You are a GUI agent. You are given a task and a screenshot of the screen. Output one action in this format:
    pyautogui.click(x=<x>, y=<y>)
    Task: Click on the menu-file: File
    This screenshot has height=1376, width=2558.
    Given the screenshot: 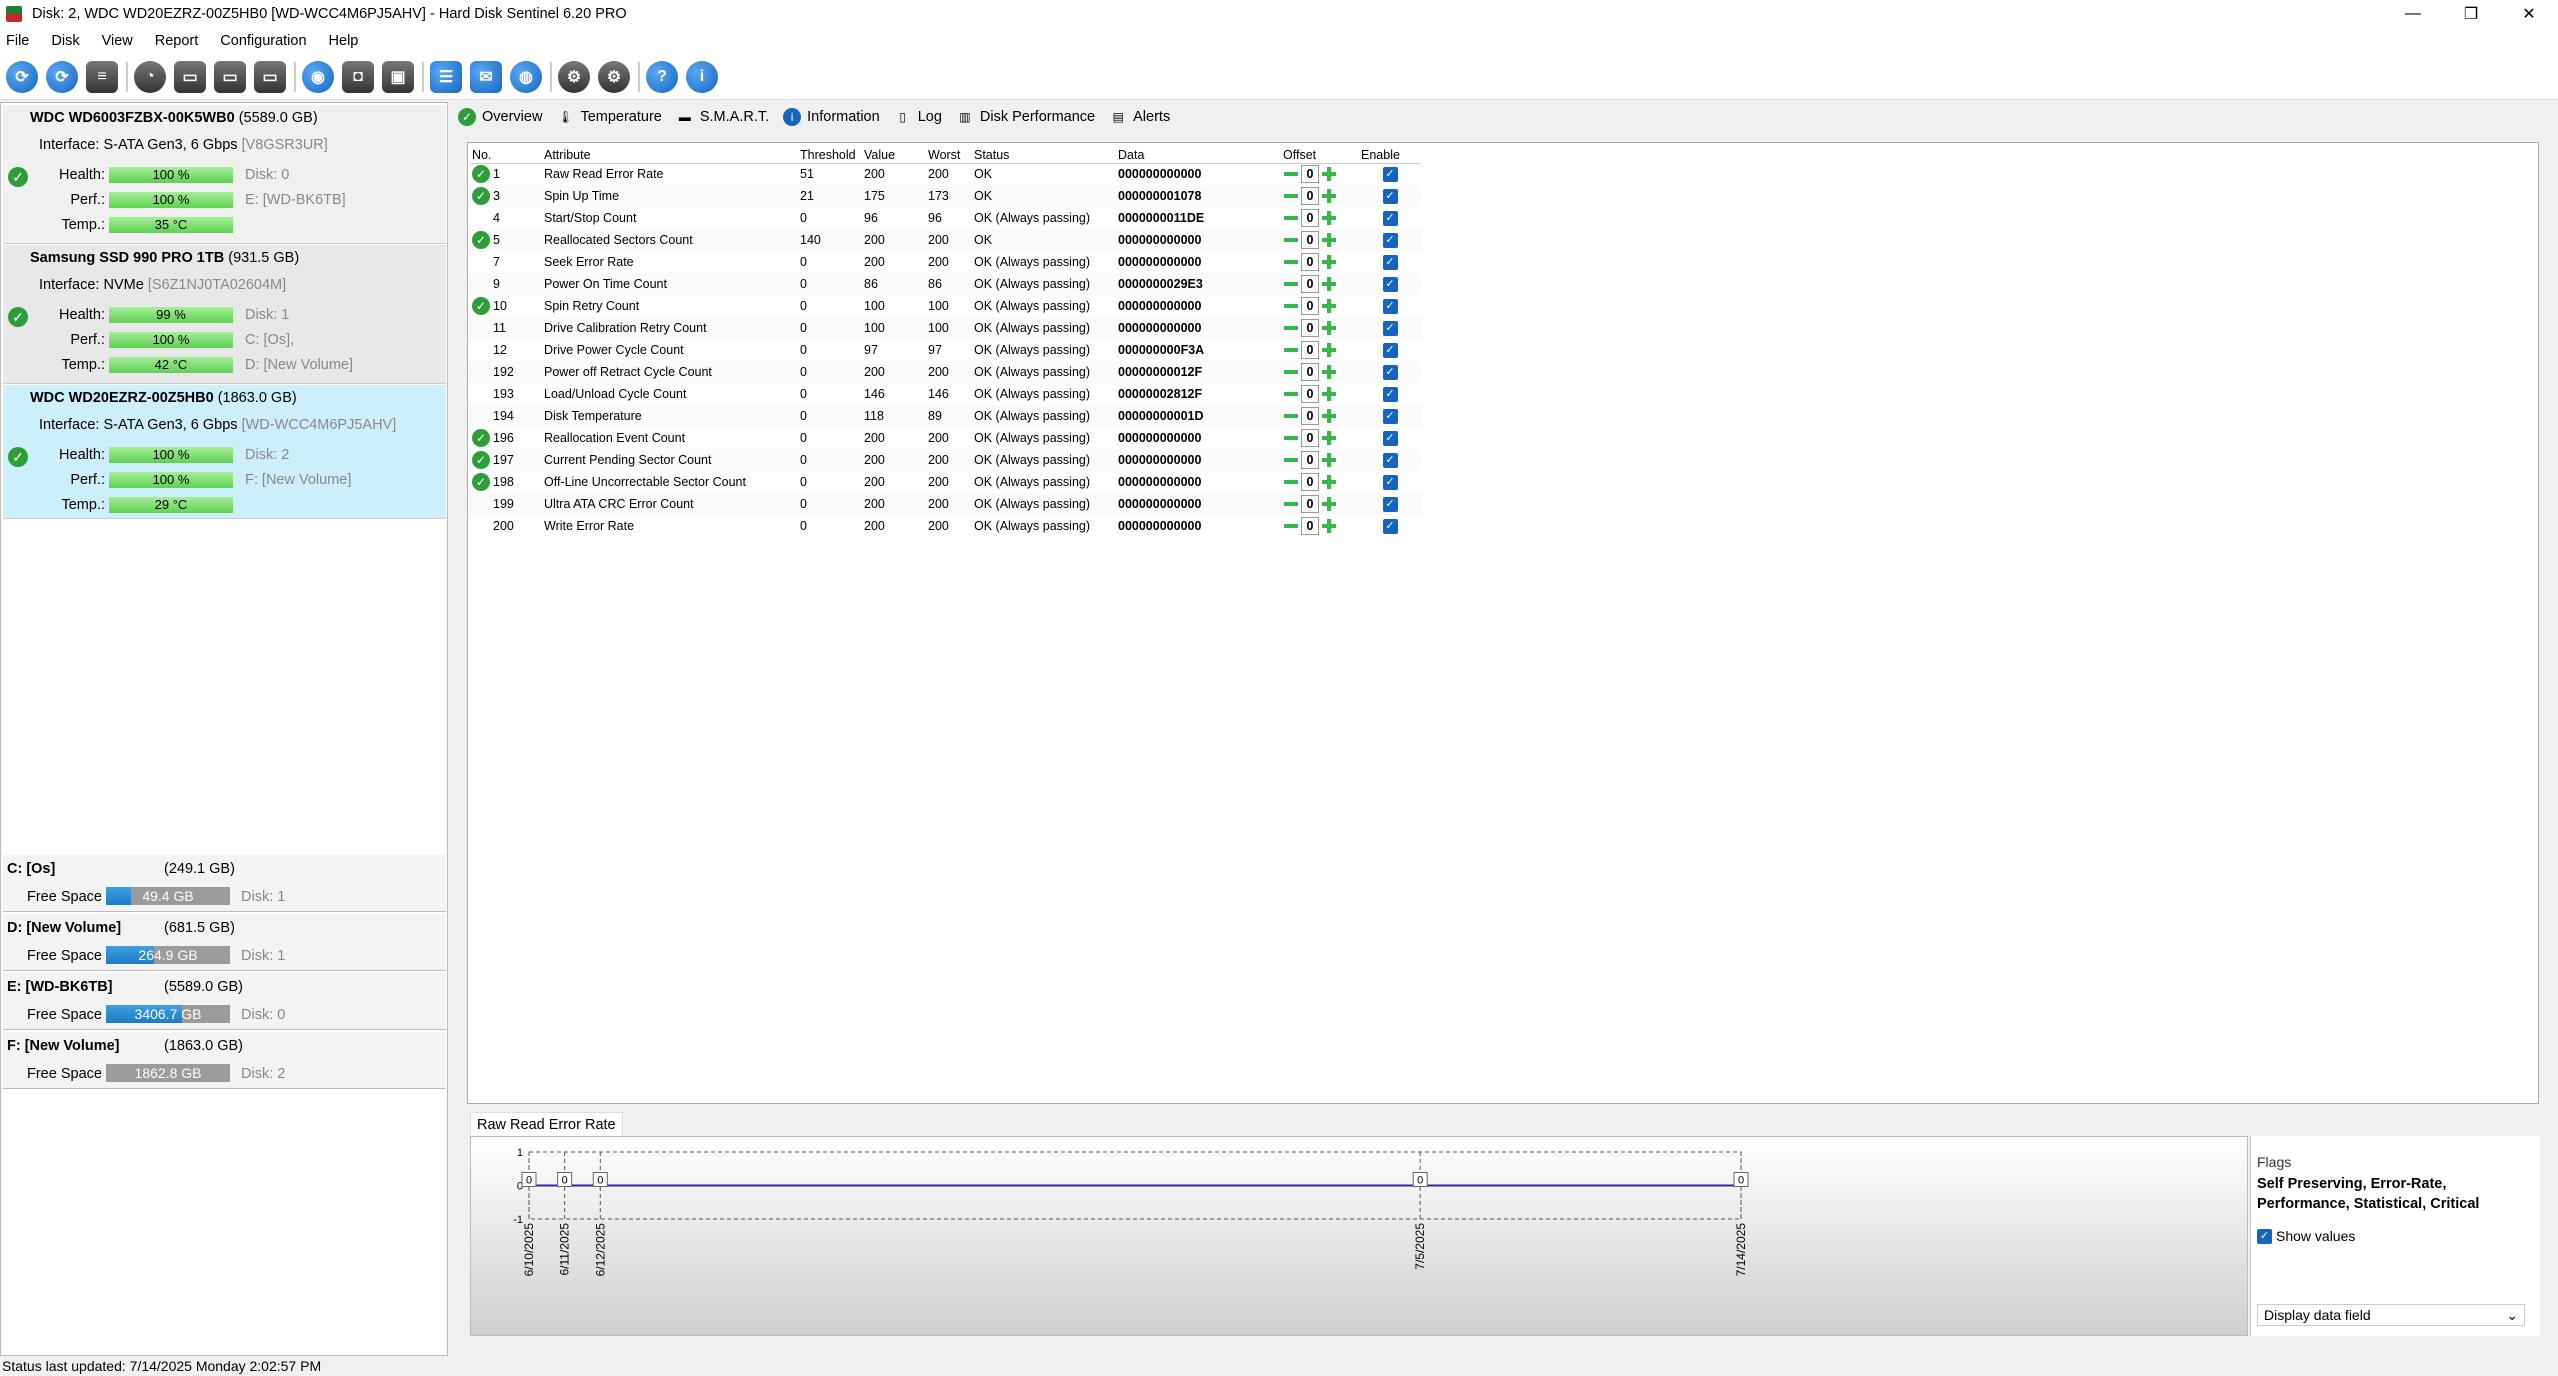 What is the action you would take?
    pyautogui.click(x=17, y=41)
    